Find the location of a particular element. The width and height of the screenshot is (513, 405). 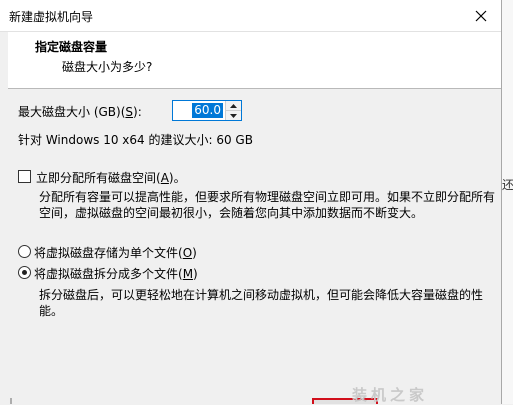

window-title: 新建虚拟机向导 is located at coordinates (51, 17).